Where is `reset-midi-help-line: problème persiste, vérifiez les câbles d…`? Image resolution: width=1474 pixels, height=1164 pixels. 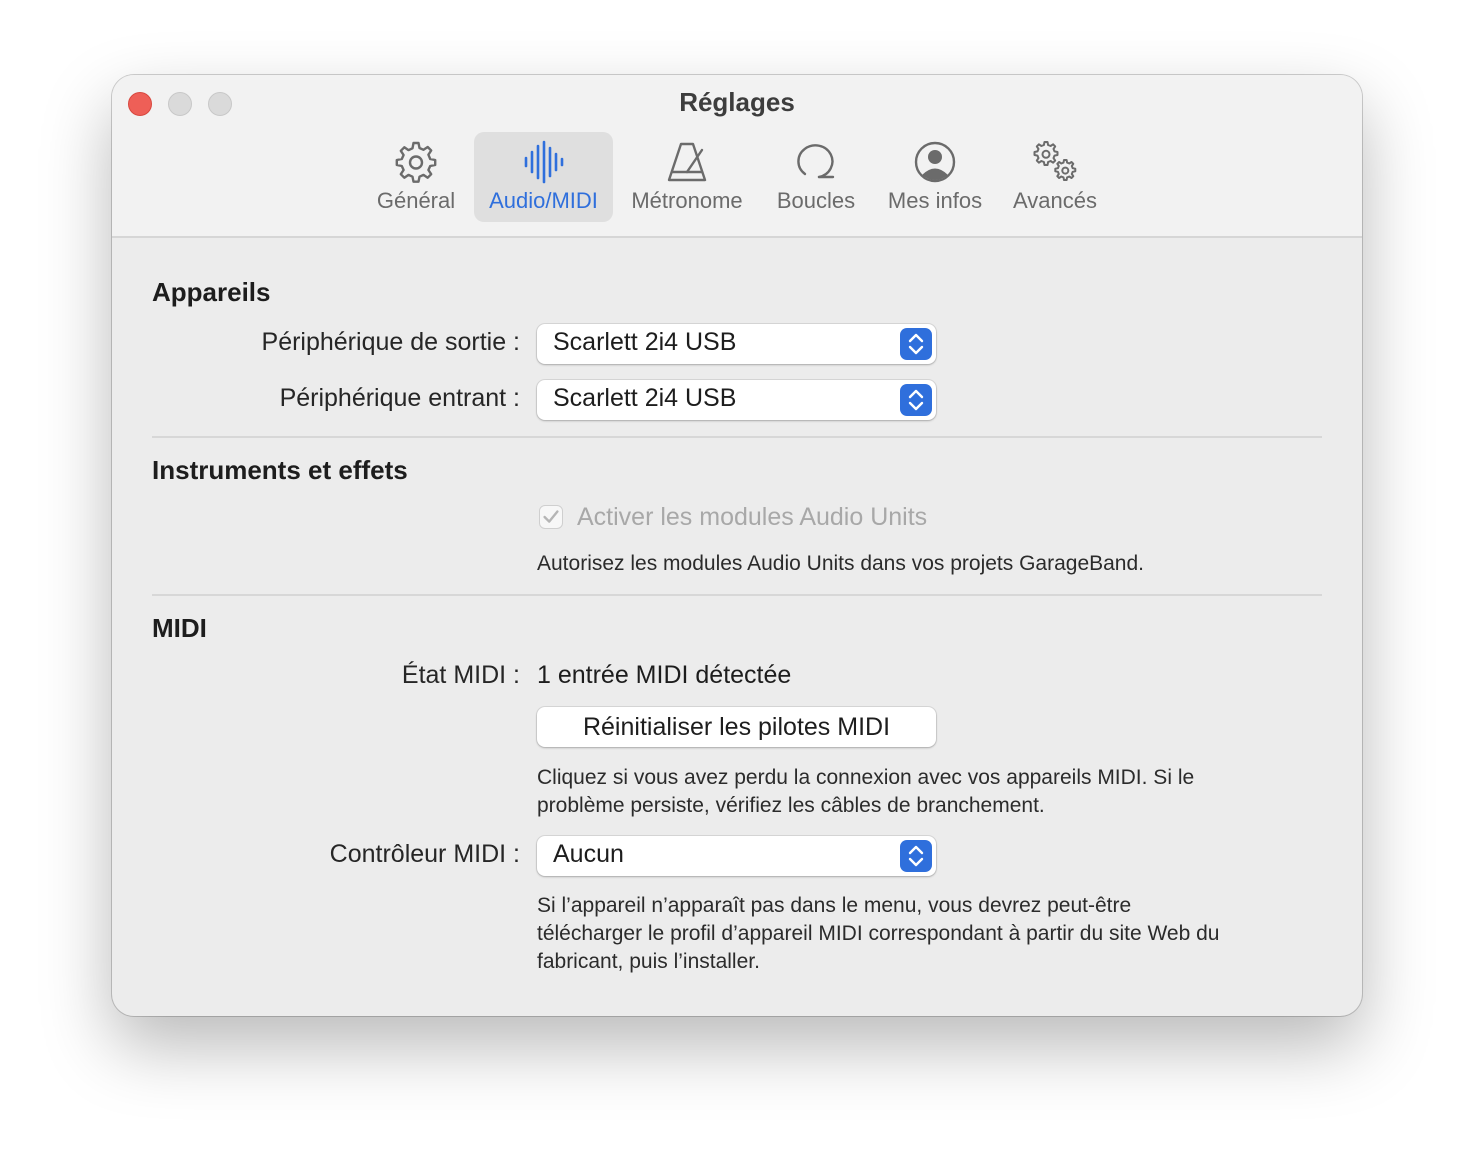 reset-midi-help-line: problème persiste, vérifiez les câbles d… is located at coordinates (791, 805).